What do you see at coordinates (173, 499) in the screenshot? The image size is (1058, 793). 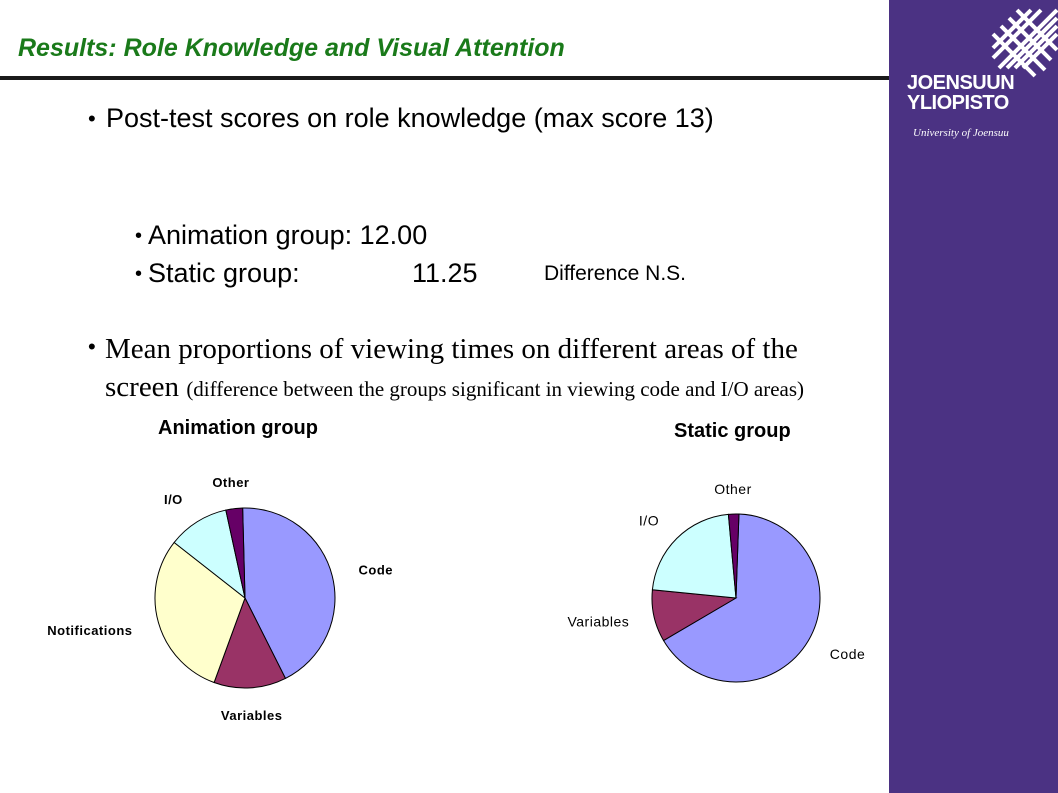 I see `pie-label-animation-io: I/O` at bounding box center [173, 499].